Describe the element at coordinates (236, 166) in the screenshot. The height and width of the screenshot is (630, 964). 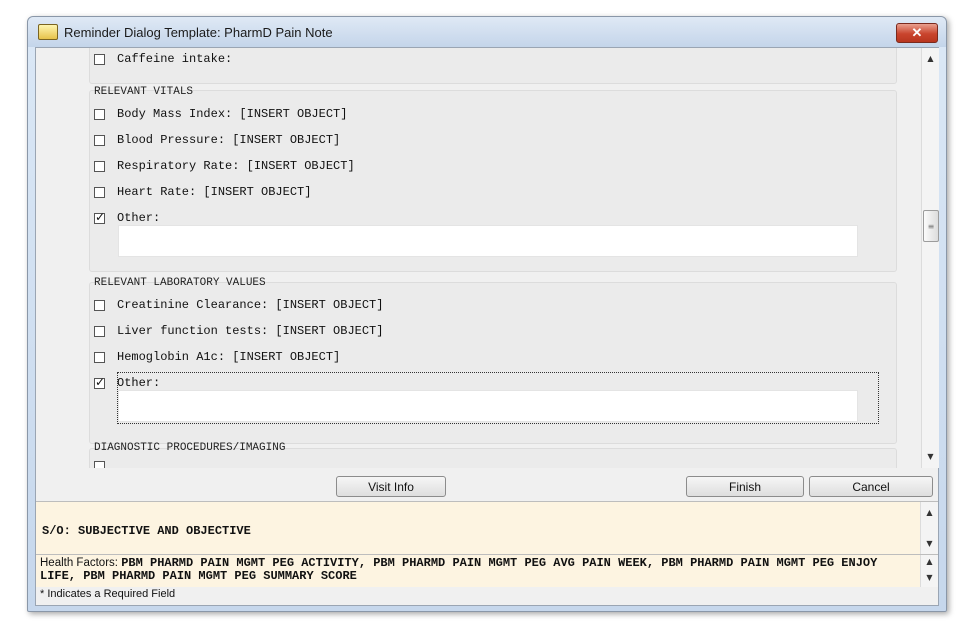
I see `respiratory-rate-label: Respiratory Rate: [INSERT OBJECT]` at that location.